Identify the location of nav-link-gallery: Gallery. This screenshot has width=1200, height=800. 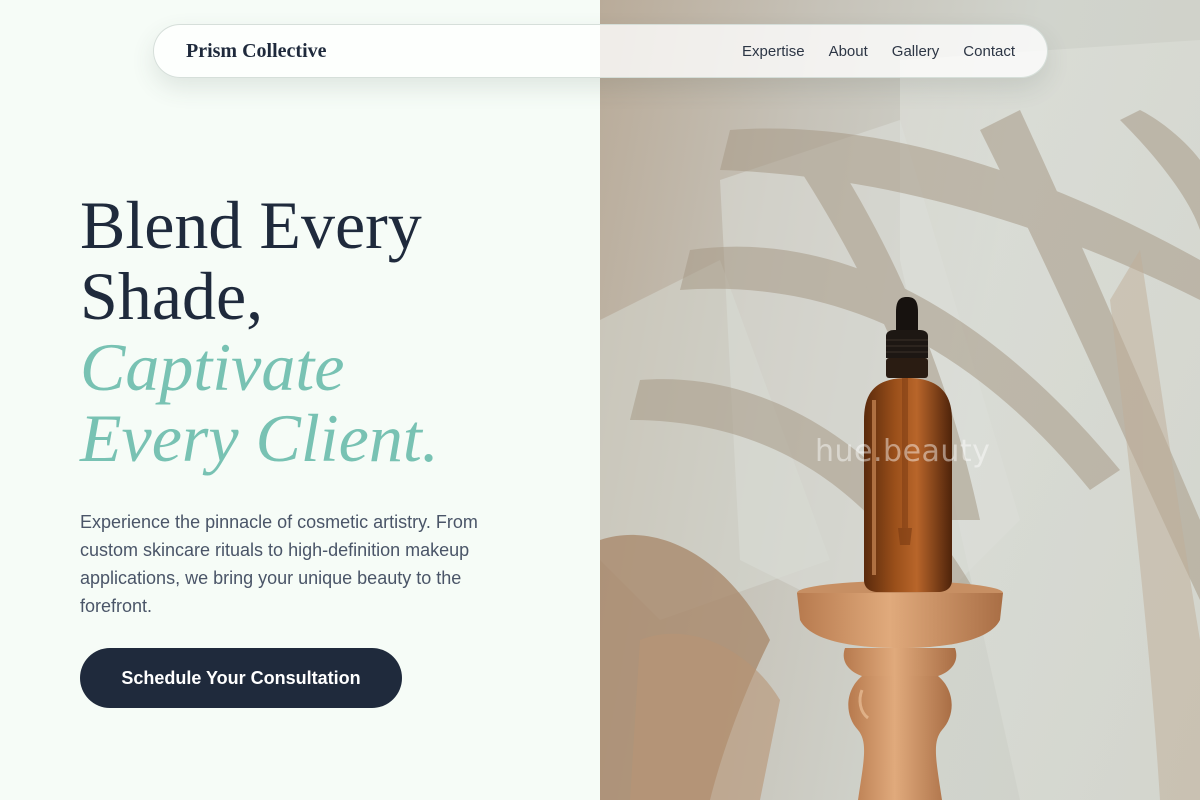
(916, 51).